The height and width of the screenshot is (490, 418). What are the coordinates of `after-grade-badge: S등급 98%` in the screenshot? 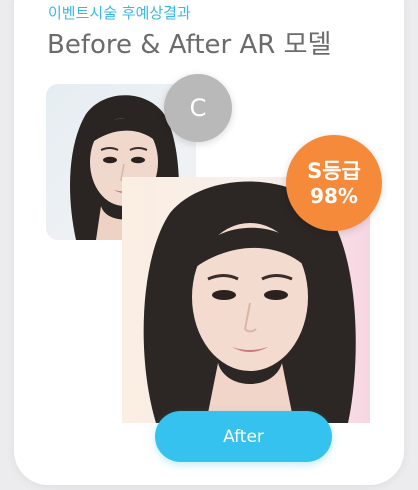 It's located at (334, 183).